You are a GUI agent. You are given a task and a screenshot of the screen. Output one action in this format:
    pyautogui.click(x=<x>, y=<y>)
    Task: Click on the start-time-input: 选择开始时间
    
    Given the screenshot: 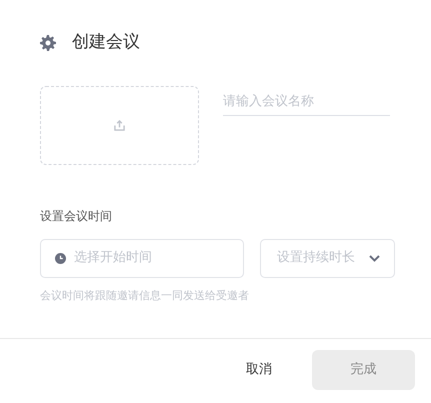 What is the action you would take?
    pyautogui.click(x=150, y=258)
    